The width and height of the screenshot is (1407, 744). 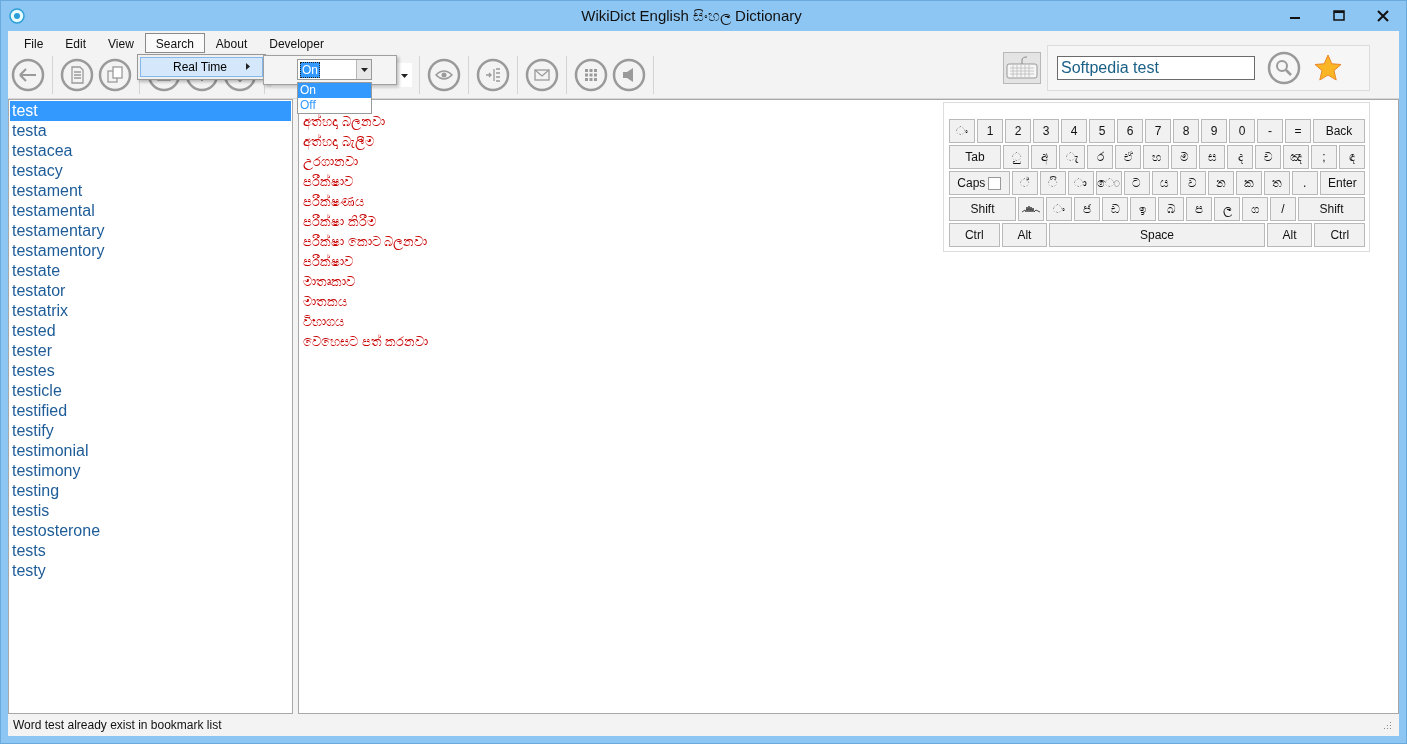 What do you see at coordinates (975, 157) in the screenshot?
I see `keyboard-key: Tab` at bounding box center [975, 157].